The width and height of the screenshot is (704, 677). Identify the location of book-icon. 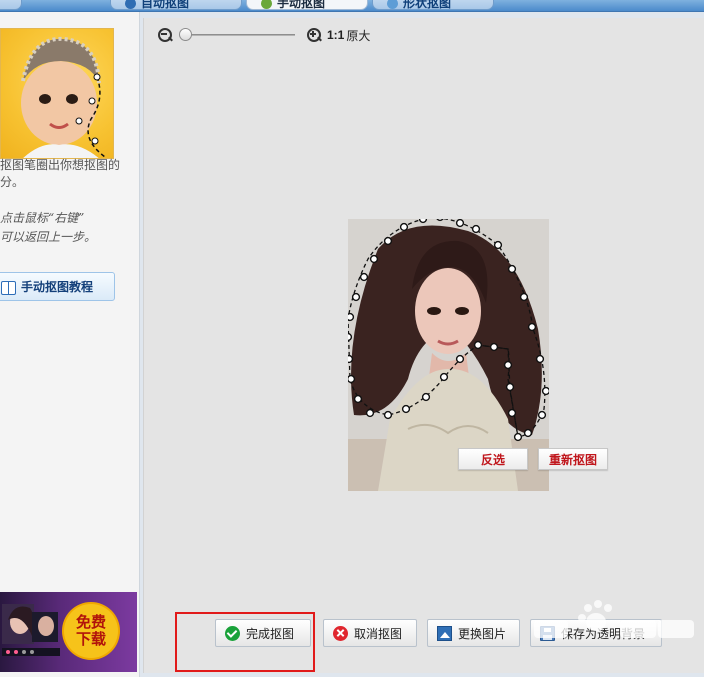
(8, 287).